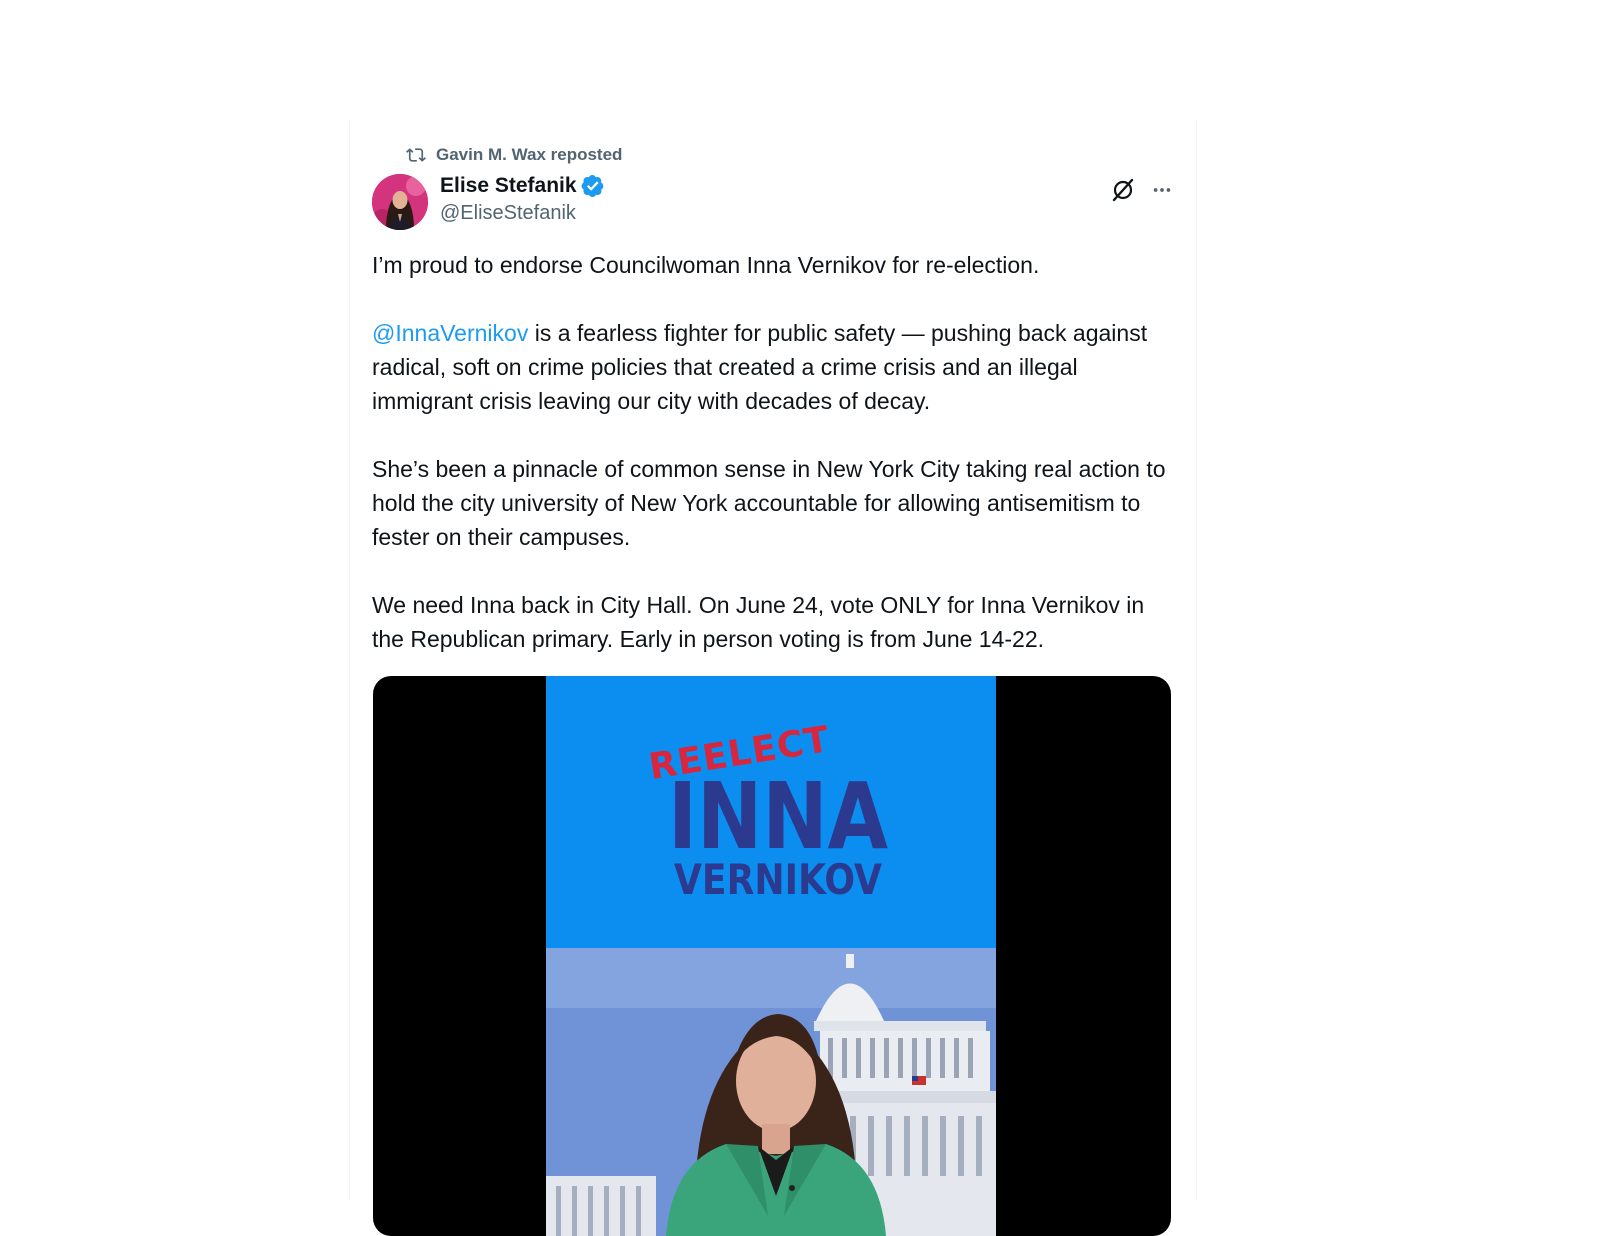  I want to click on author-name: Elise Stefanik, so click(522, 186).